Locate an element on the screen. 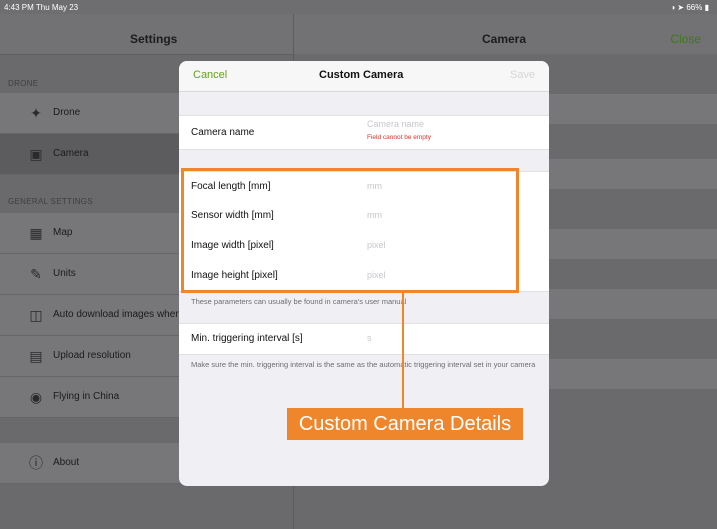 The width and height of the screenshot is (717, 529). section-general: GENERAL SETTINGS is located at coordinates (50, 201).